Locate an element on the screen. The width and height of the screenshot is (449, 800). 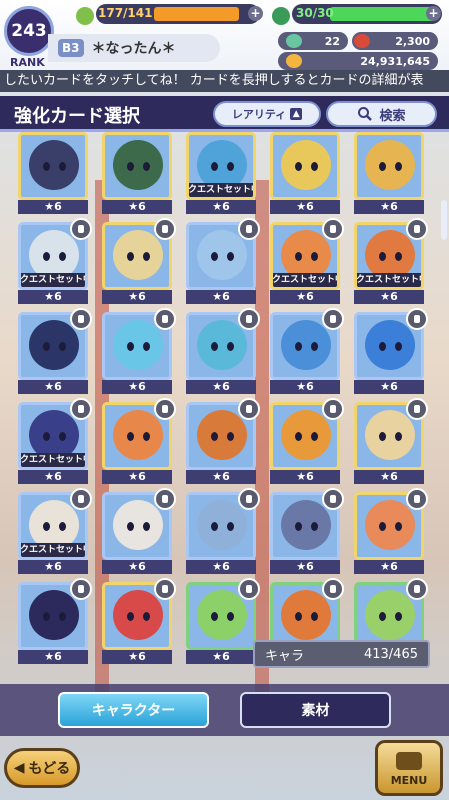
rank-badge: 243 is located at coordinates (29, 31).